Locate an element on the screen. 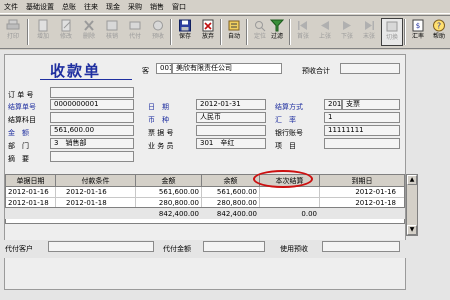  print-button: 打印 is located at coordinates (13, 32).